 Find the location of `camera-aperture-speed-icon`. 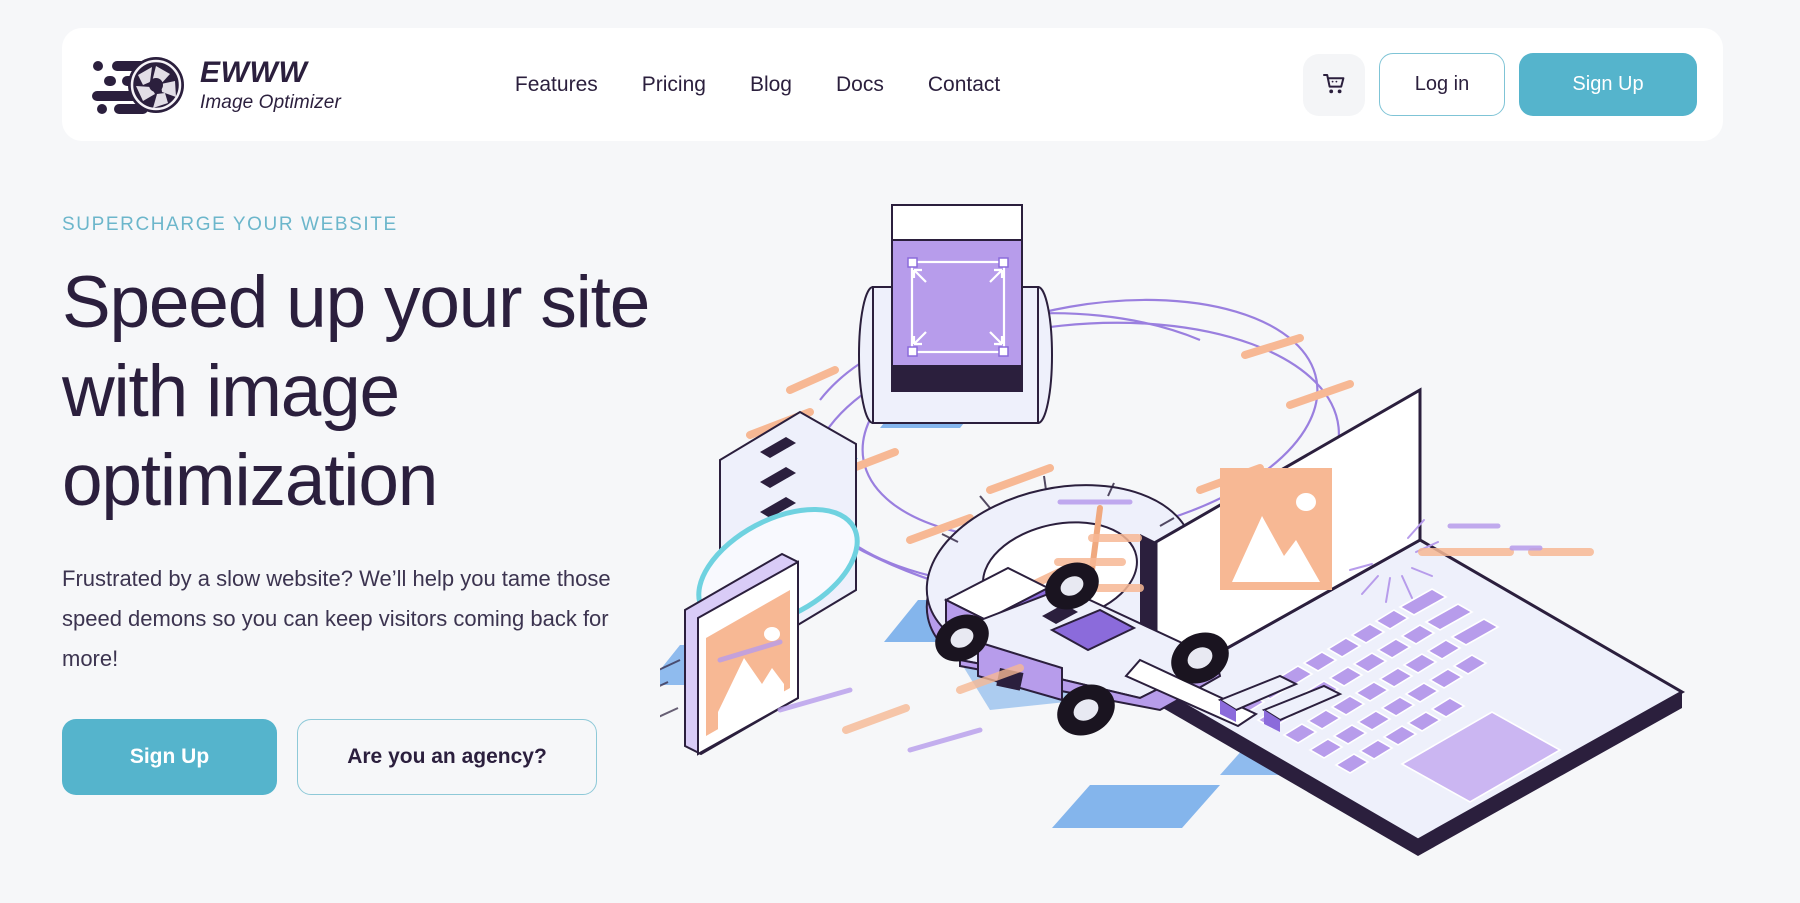

camera-aperture-speed-icon is located at coordinates (138, 85).